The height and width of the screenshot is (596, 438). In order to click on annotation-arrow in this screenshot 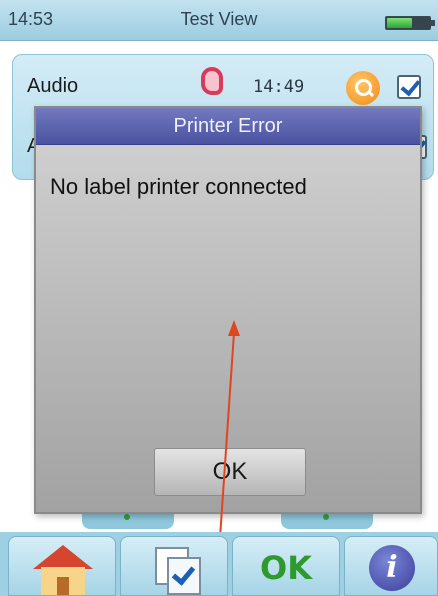, I will do `click(227, 458)`.